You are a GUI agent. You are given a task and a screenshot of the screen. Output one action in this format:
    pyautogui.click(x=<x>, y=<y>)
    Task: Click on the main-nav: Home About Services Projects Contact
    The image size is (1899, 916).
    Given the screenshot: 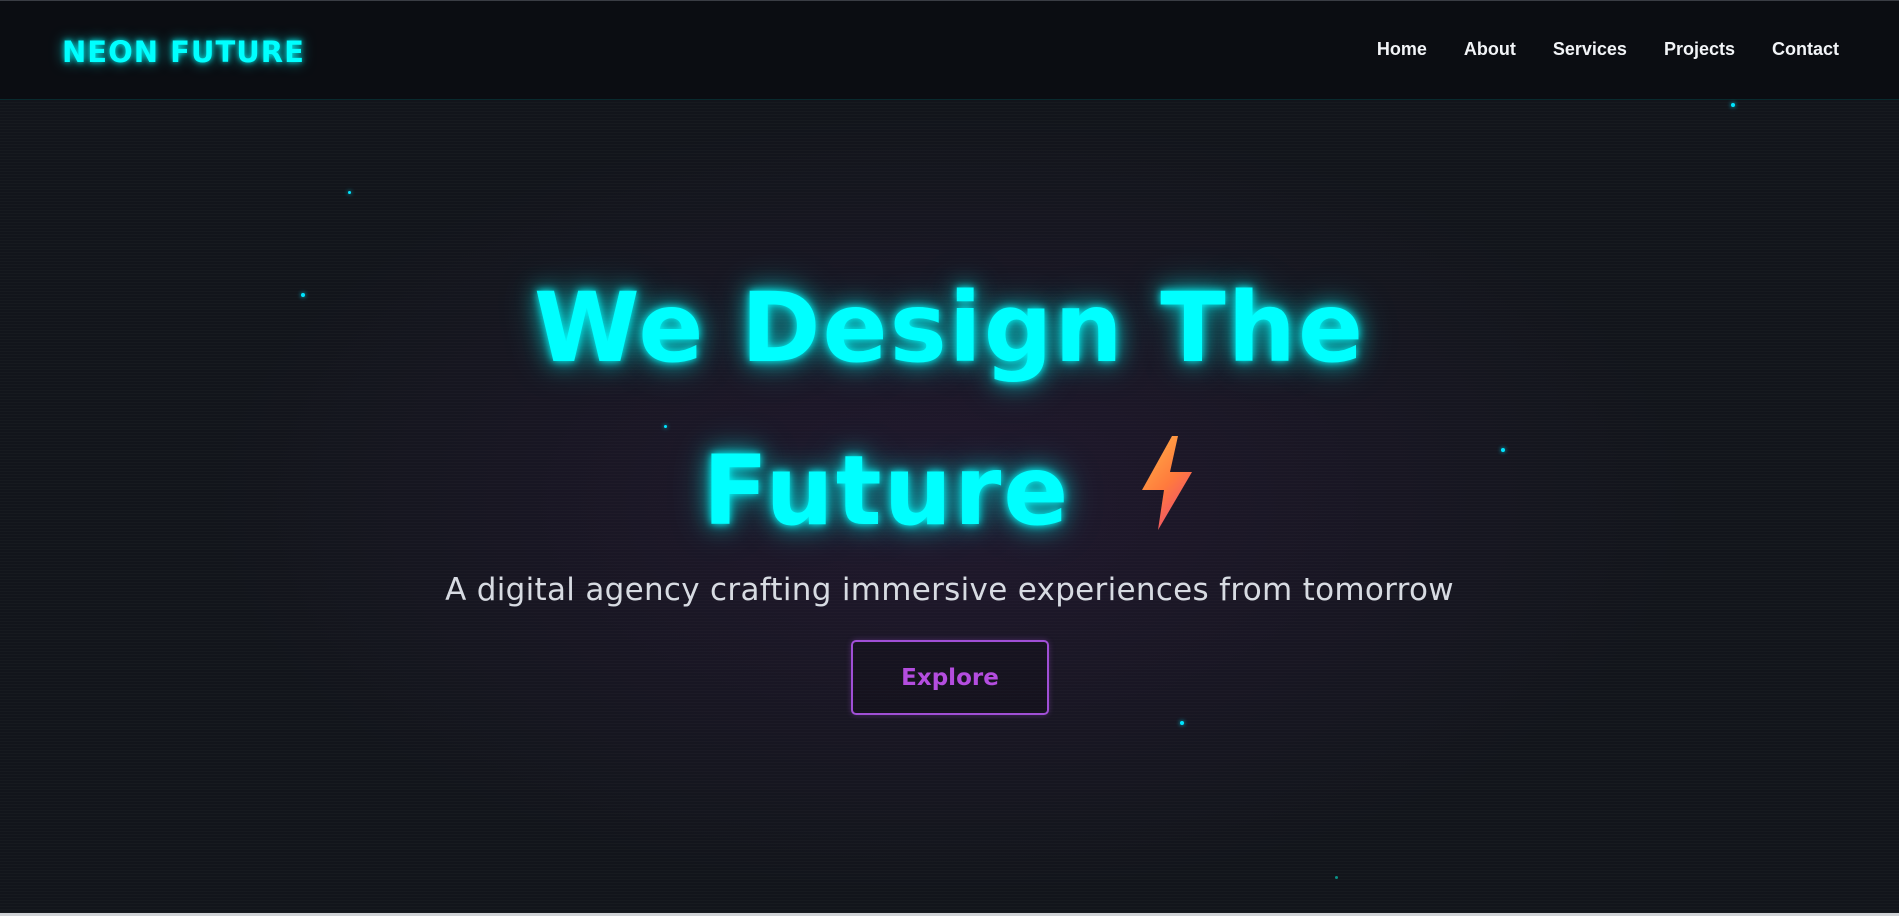 What is the action you would take?
    pyautogui.click(x=1589, y=49)
    